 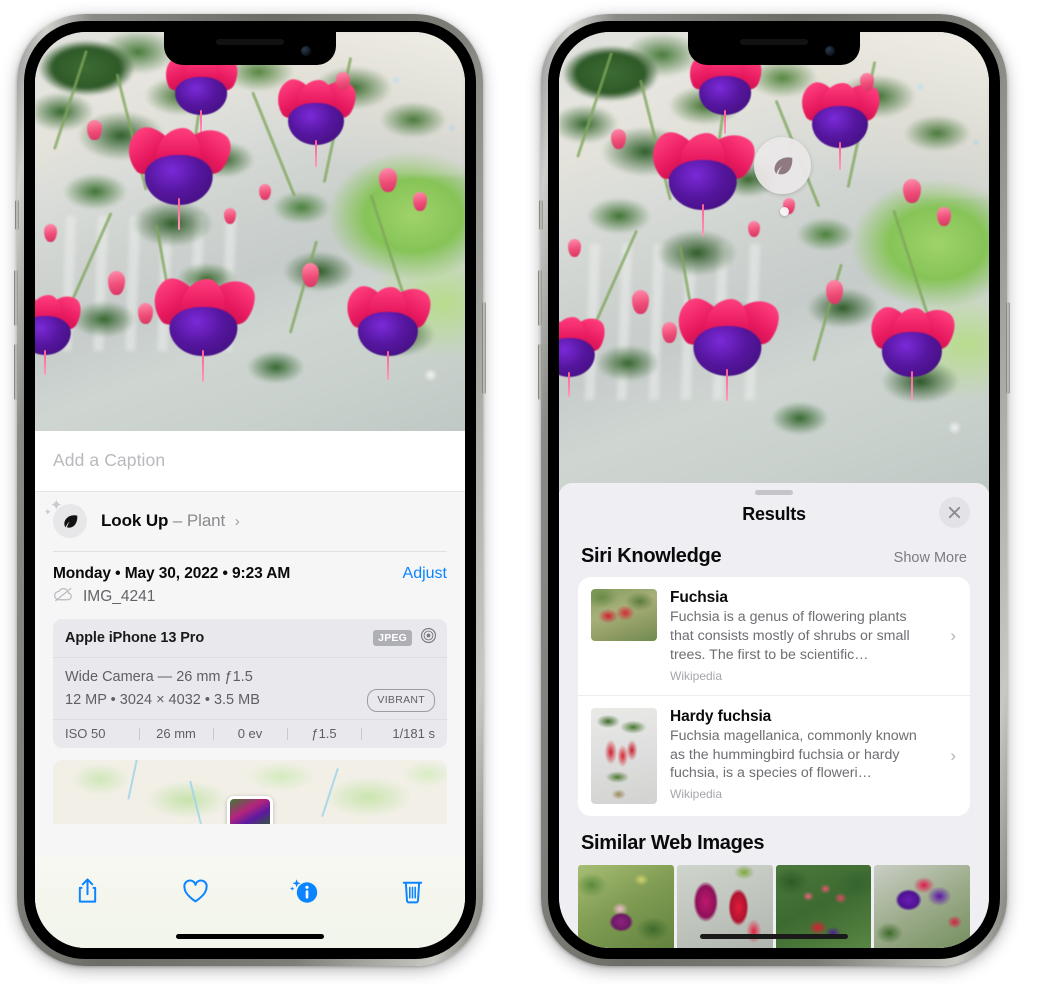 What do you see at coordinates (624, 755) in the screenshot?
I see `hardy-fuchsia-thumbnail` at bounding box center [624, 755].